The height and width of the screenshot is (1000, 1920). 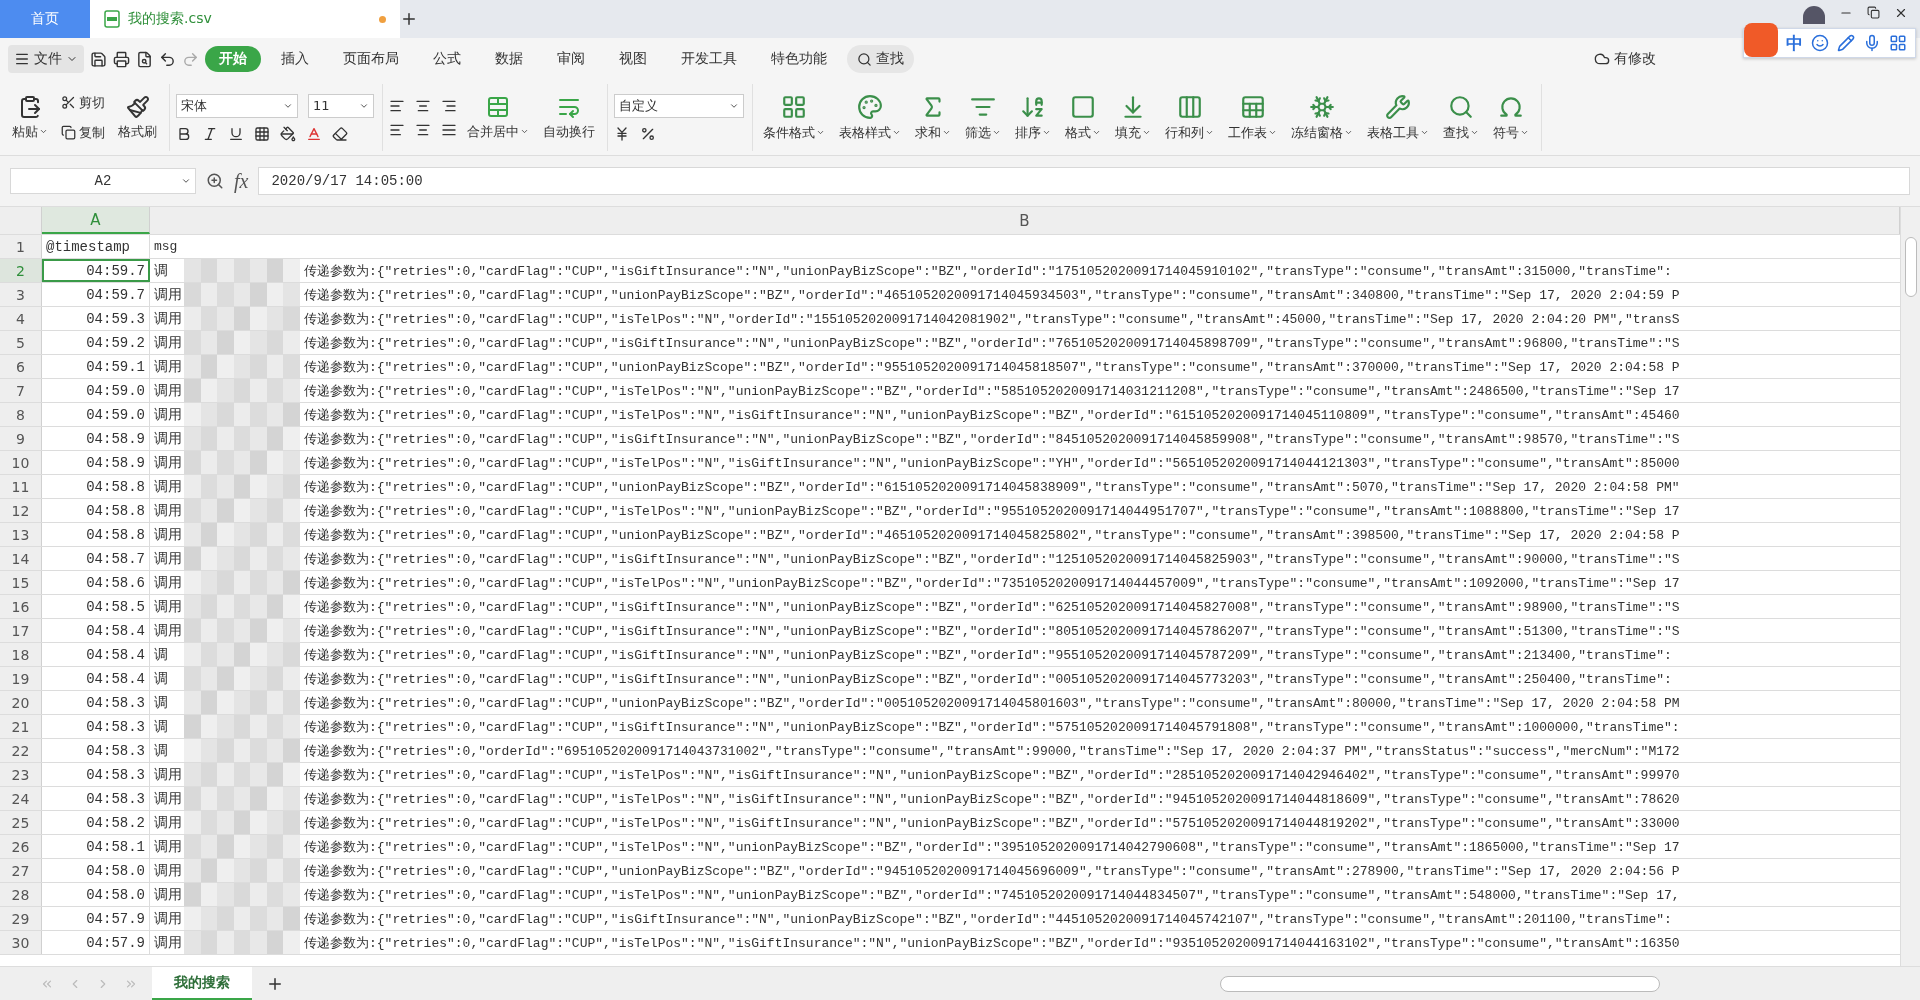 I want to click on row-number: 24, so click(x=21, y=798).